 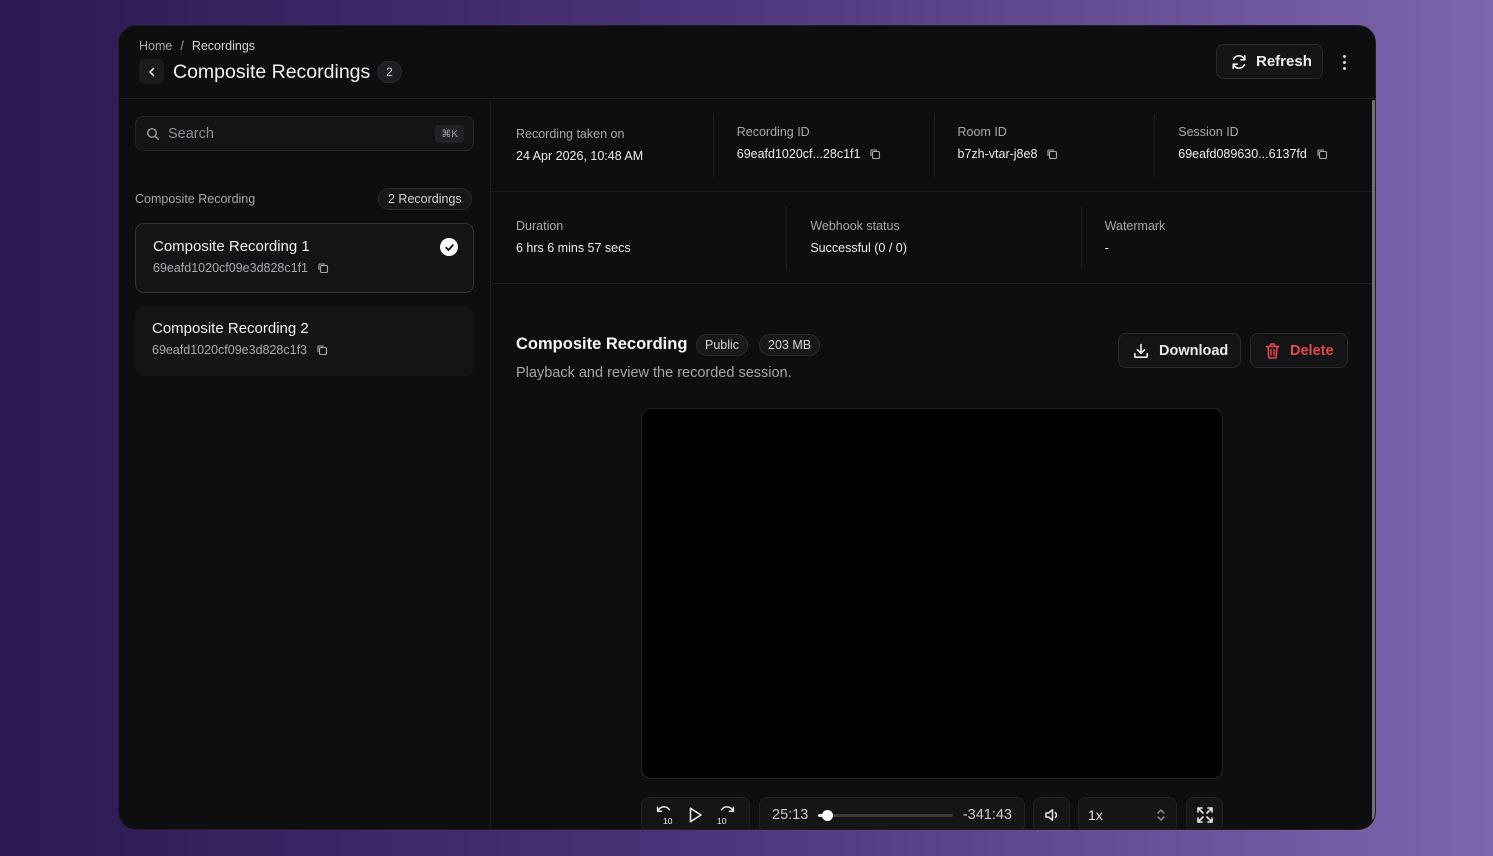 What do you see at coordinates (1227, 237) in the screenshot?
I see `meta-watermark: Watermark -` at bounding box center [1227, 237].